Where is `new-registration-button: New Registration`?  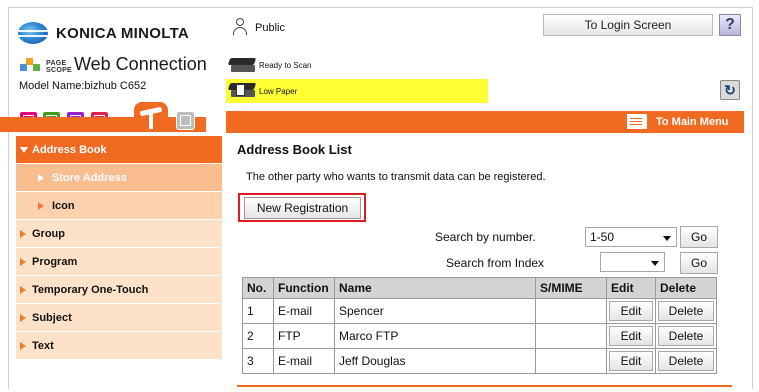 new-registration-button: New Registration is located at coordinates (302, 208).